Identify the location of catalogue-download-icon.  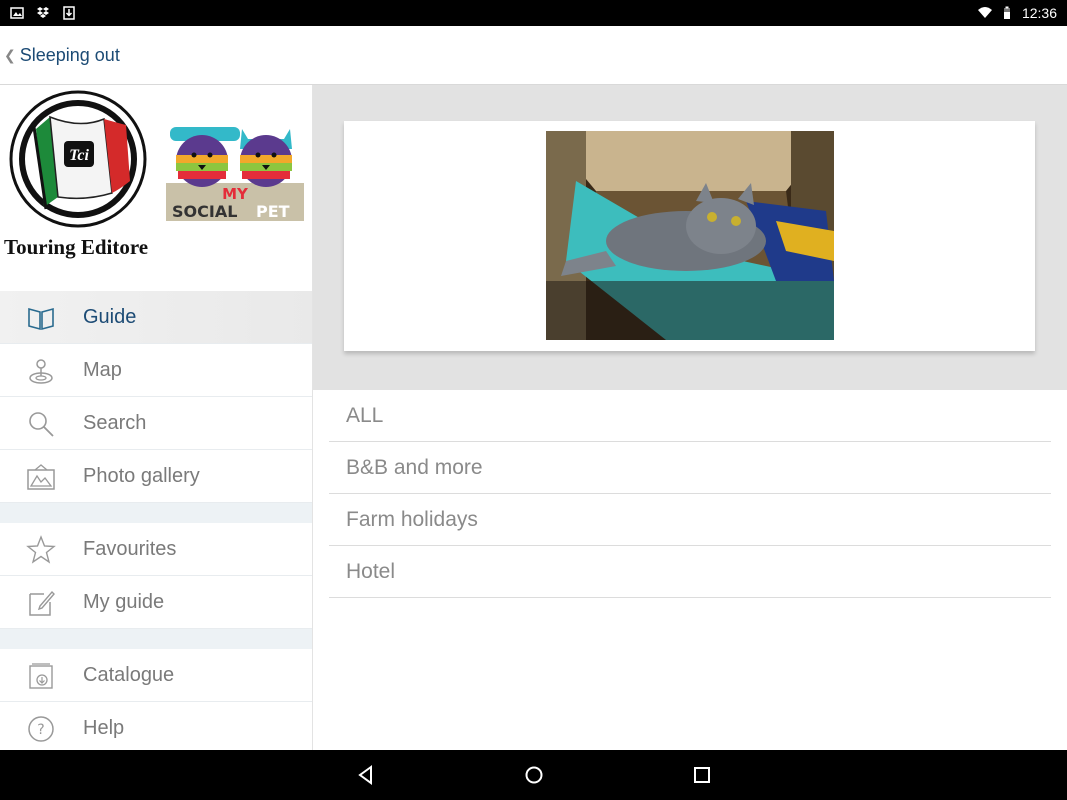
(41, 676).